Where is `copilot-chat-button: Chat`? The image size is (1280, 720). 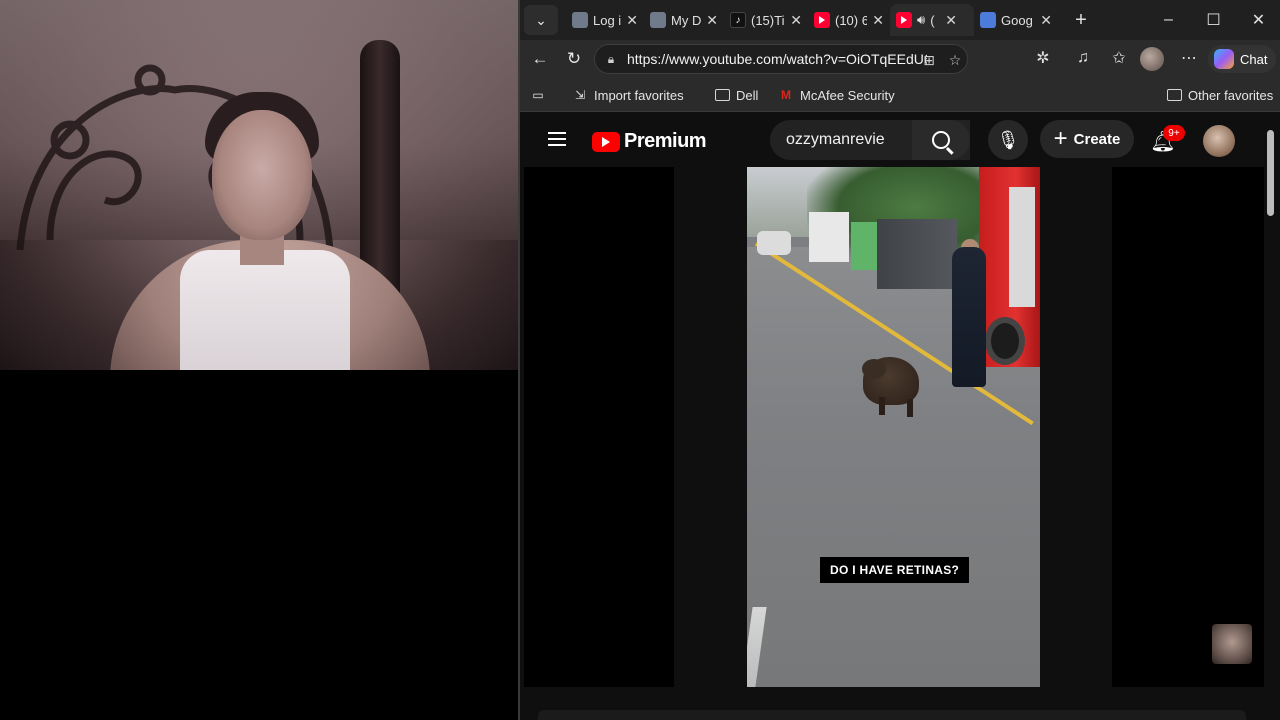
copilot-chat-button: Chat is located at coordinates (1242, 59).